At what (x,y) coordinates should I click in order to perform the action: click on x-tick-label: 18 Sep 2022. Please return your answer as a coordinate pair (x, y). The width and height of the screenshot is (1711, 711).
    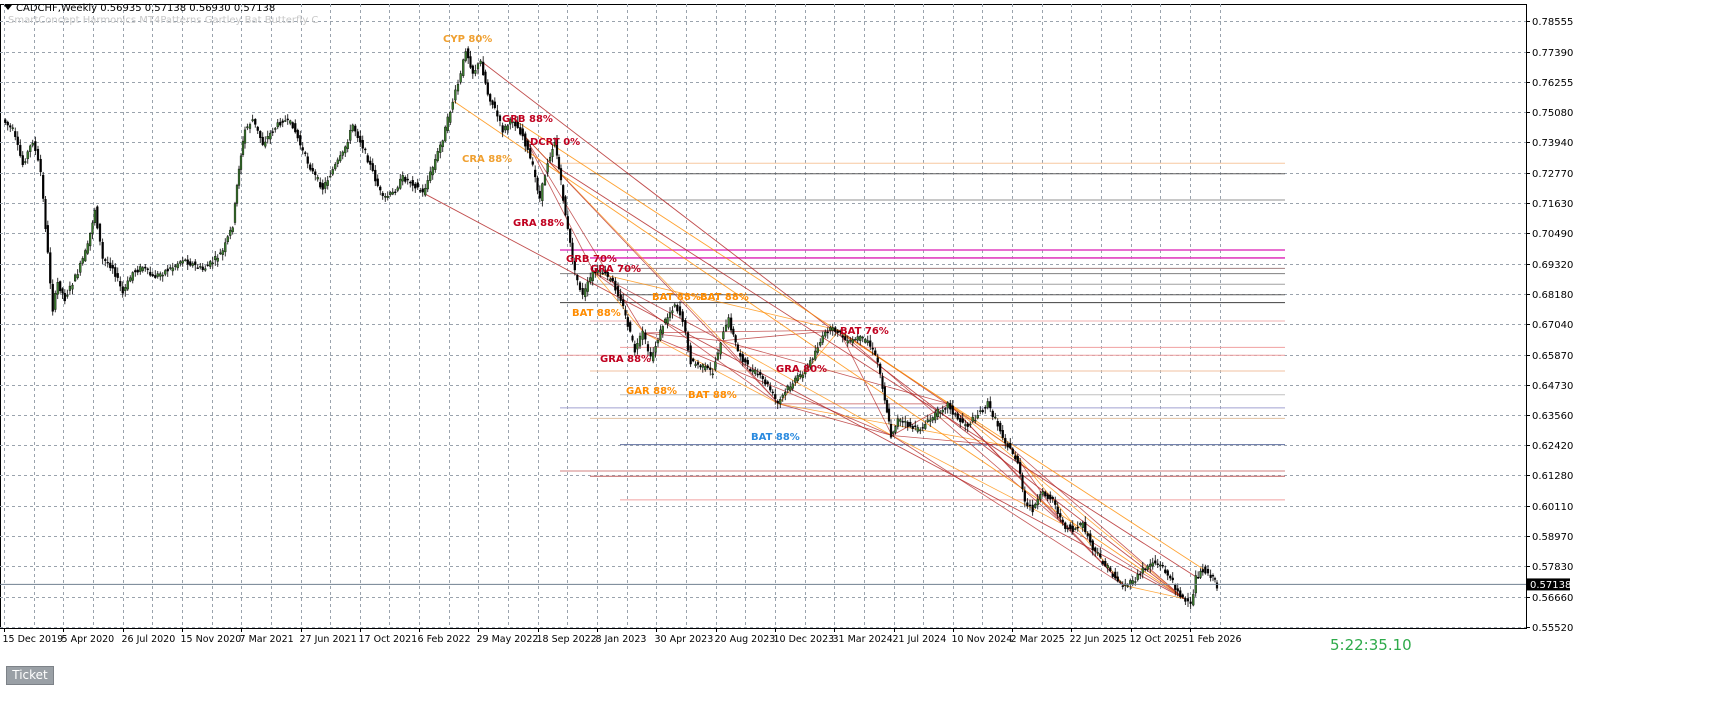
    Looking at the image, I should click on (567, 639).